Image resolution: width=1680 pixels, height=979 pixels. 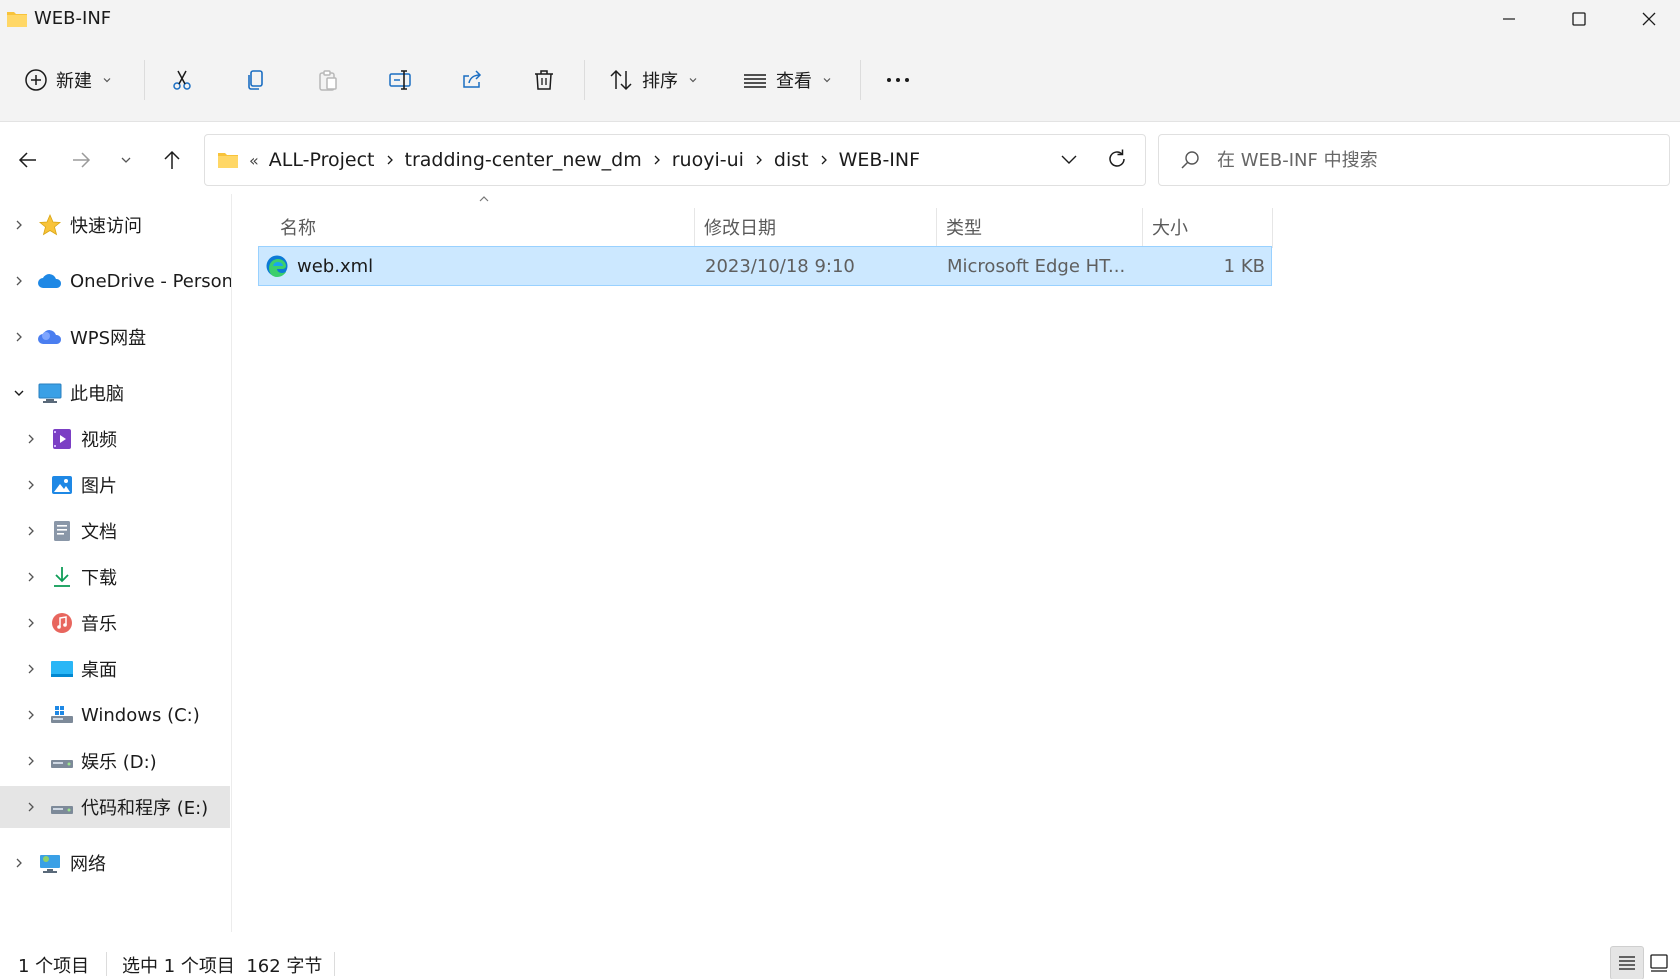 What do you see at coordinates (74, 81) in the screenshot?
I see `new-label: 新建` at bounding box center [74, 81].